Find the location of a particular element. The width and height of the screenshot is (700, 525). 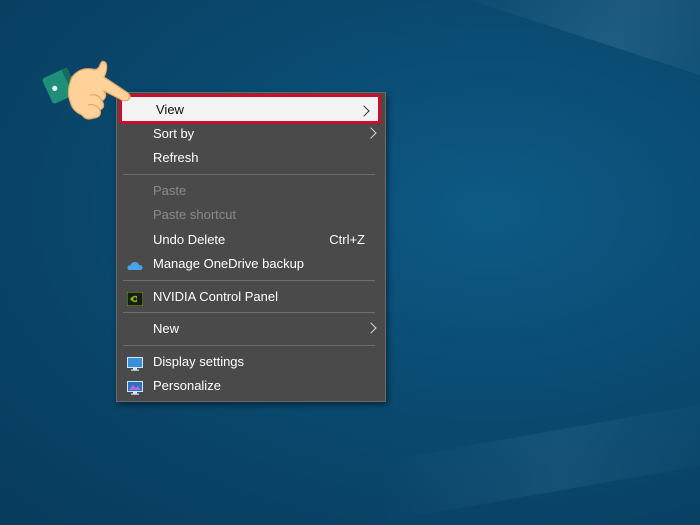

menu-item-display-settings: Display settings is located at coordinates (251, 362).